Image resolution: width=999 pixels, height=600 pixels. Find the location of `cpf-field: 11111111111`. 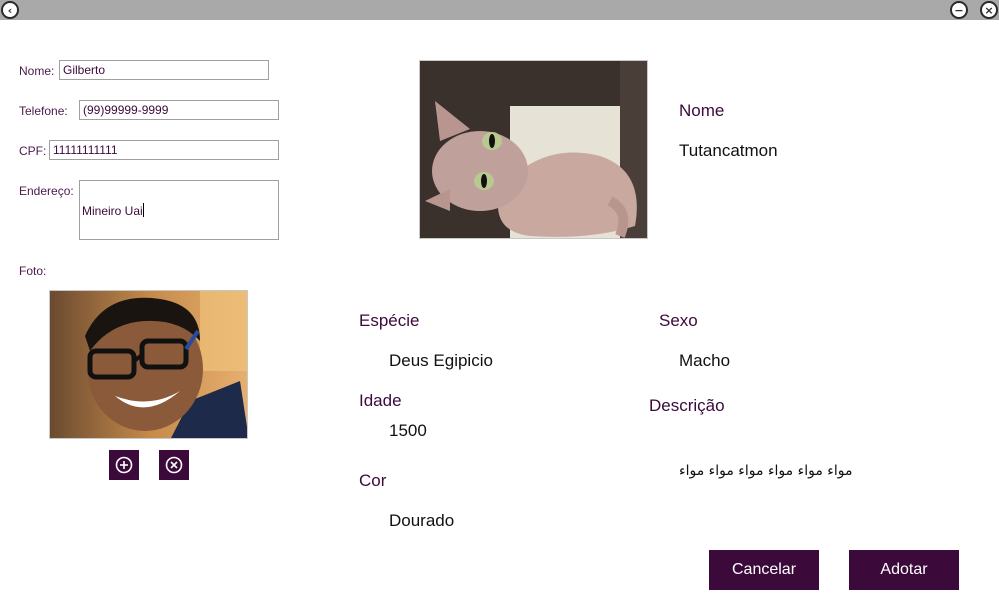

cpf-field: 11111111111 is located at coordinates (164, 150).